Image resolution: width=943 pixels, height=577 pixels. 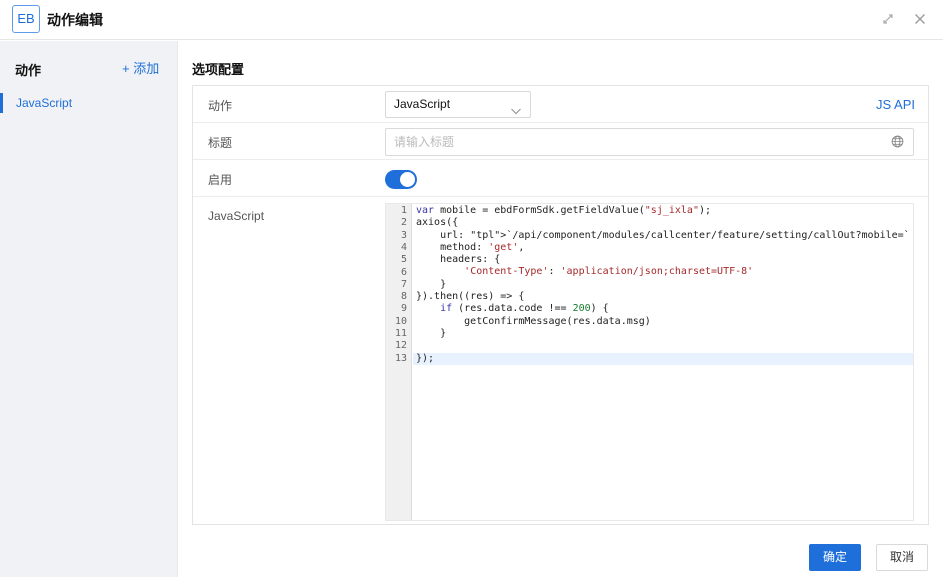 I want to click on line-number: 7, so click(x=403, y=284).